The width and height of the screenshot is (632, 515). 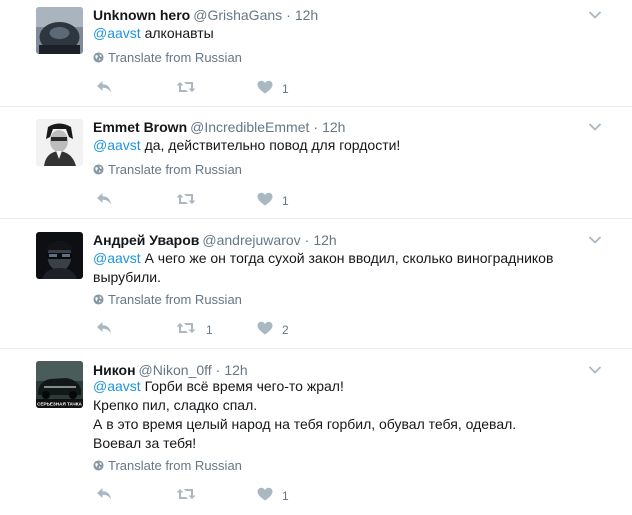 I want to click on user-handle: @IncredibleEmmet, so click(x=249, y=127).